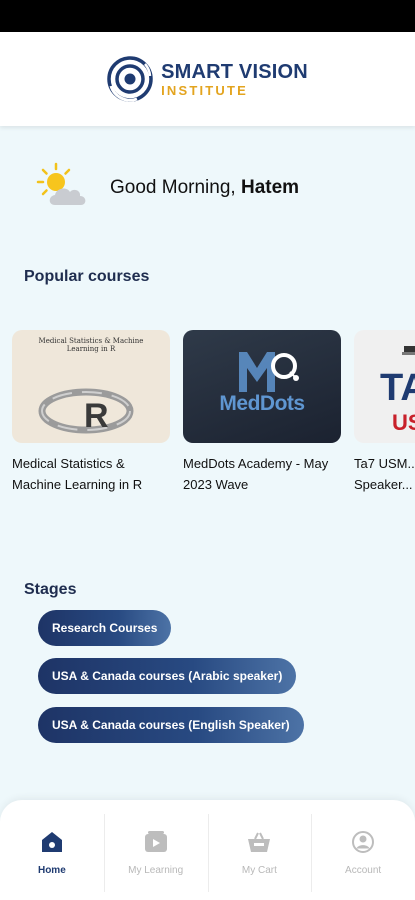 The height and width of the screenshot is (900, 415). What do you see at coordinates (51, 870) in the screenshot?
I see `nav-home-label: Home` at bounding box center [51, 870].